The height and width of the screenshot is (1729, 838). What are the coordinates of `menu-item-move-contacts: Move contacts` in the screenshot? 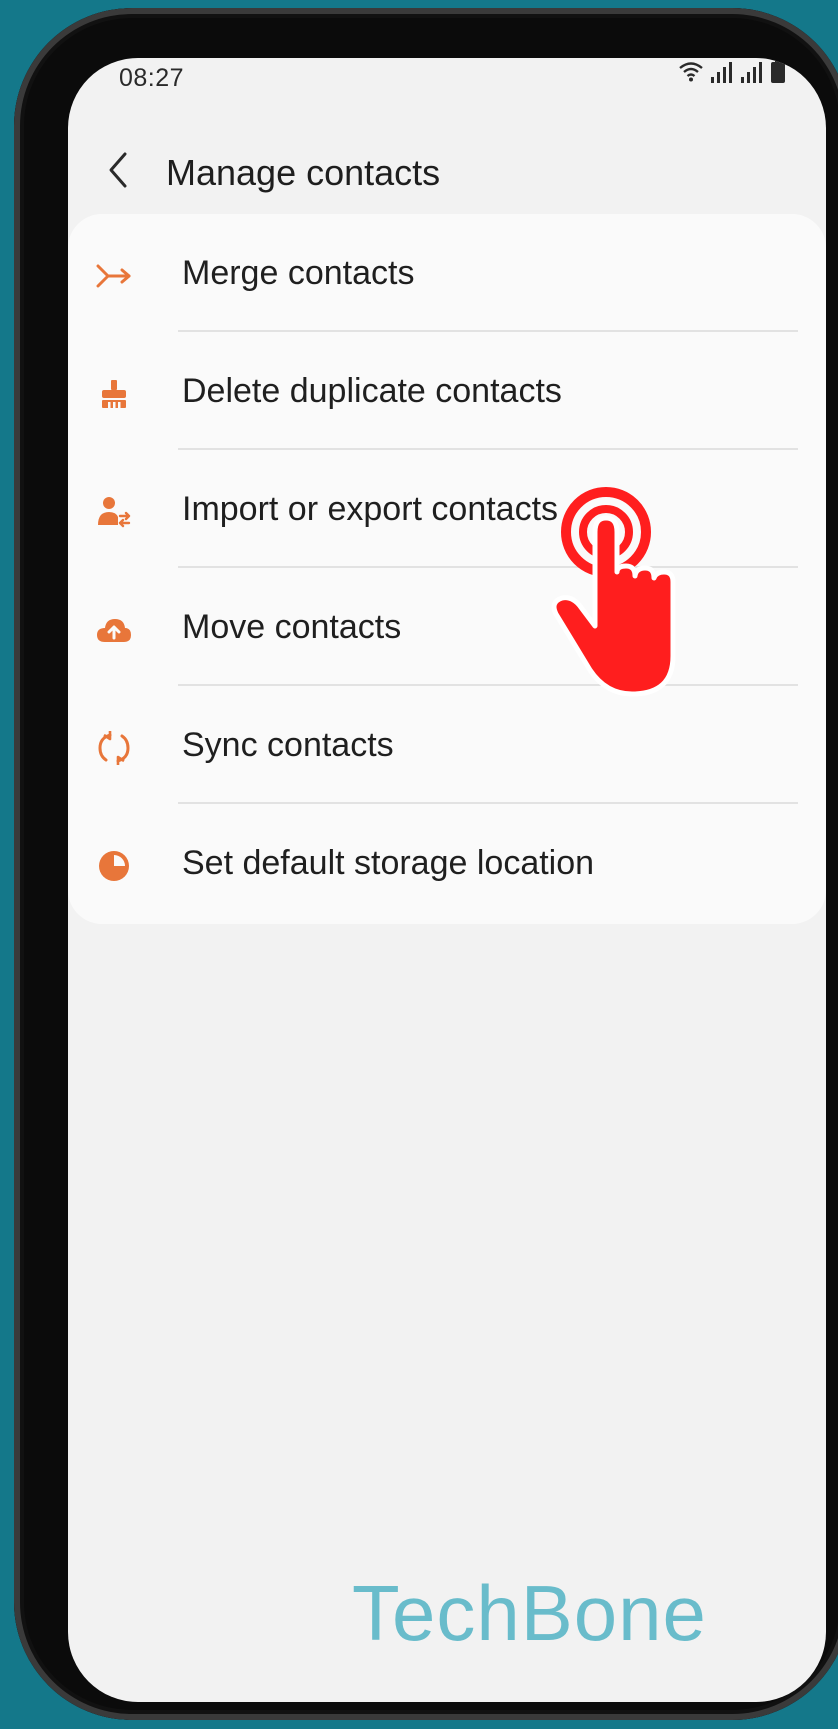 It's located at (447, 627).